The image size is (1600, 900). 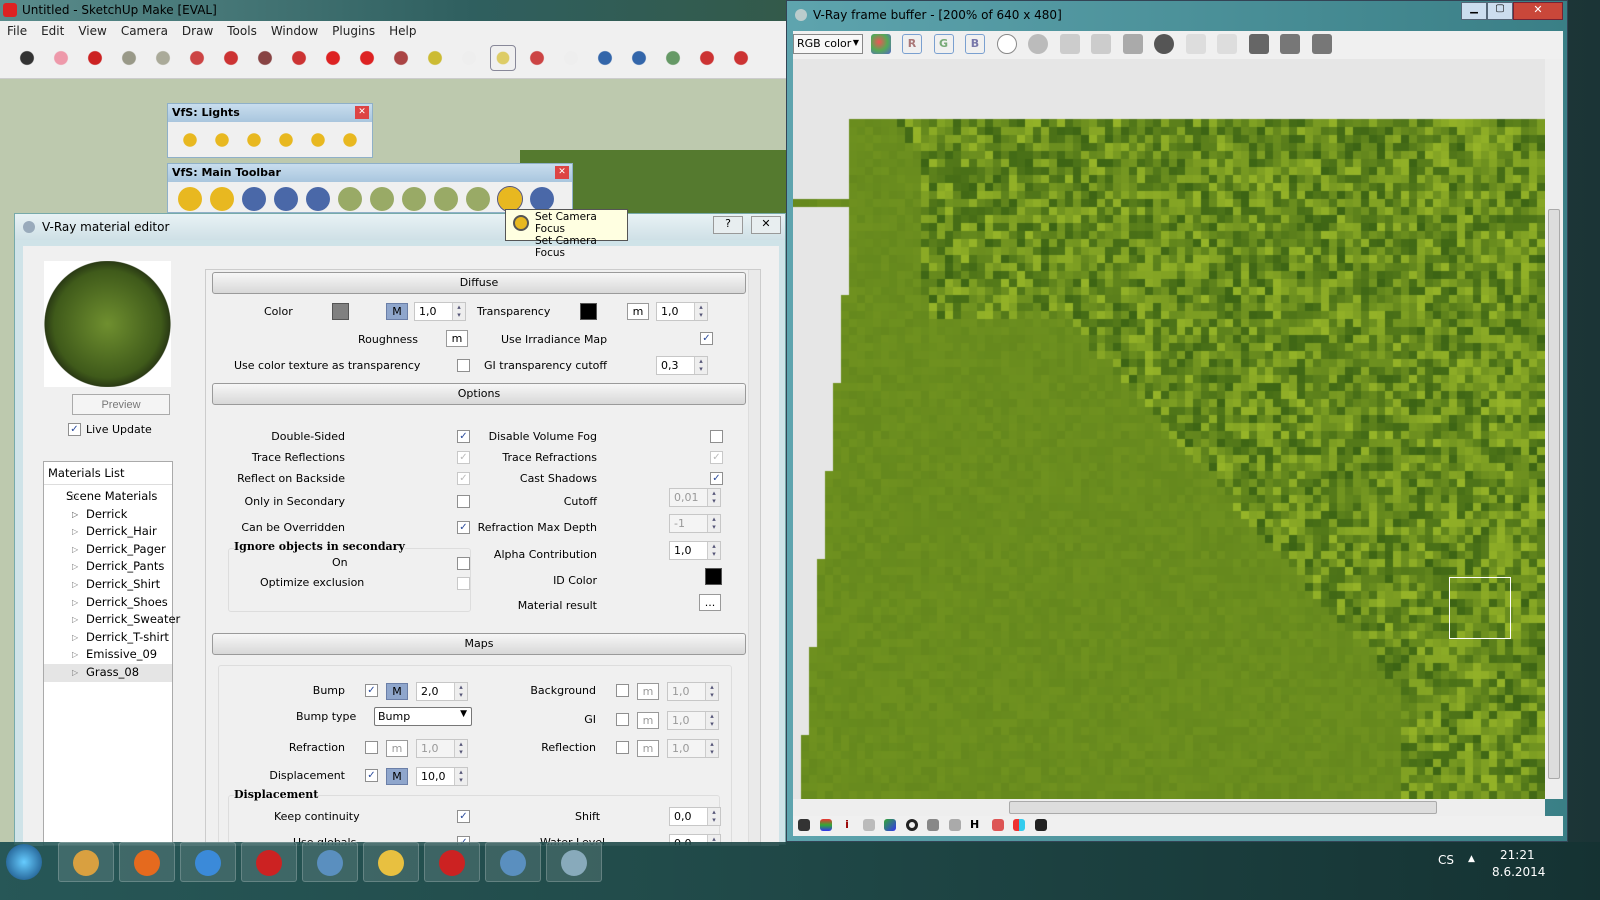 I want to click on spot-light-icon, so click(x=254, y=140).